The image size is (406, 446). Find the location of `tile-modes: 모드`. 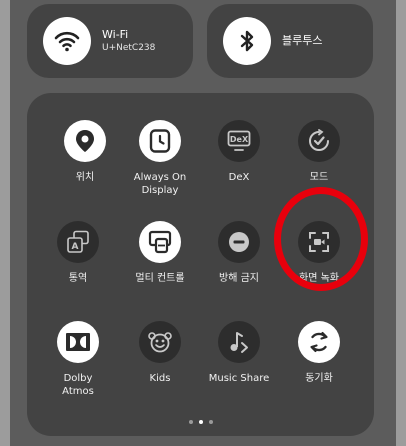

tile-modes: 모드 is located at coordinates (319, 152).